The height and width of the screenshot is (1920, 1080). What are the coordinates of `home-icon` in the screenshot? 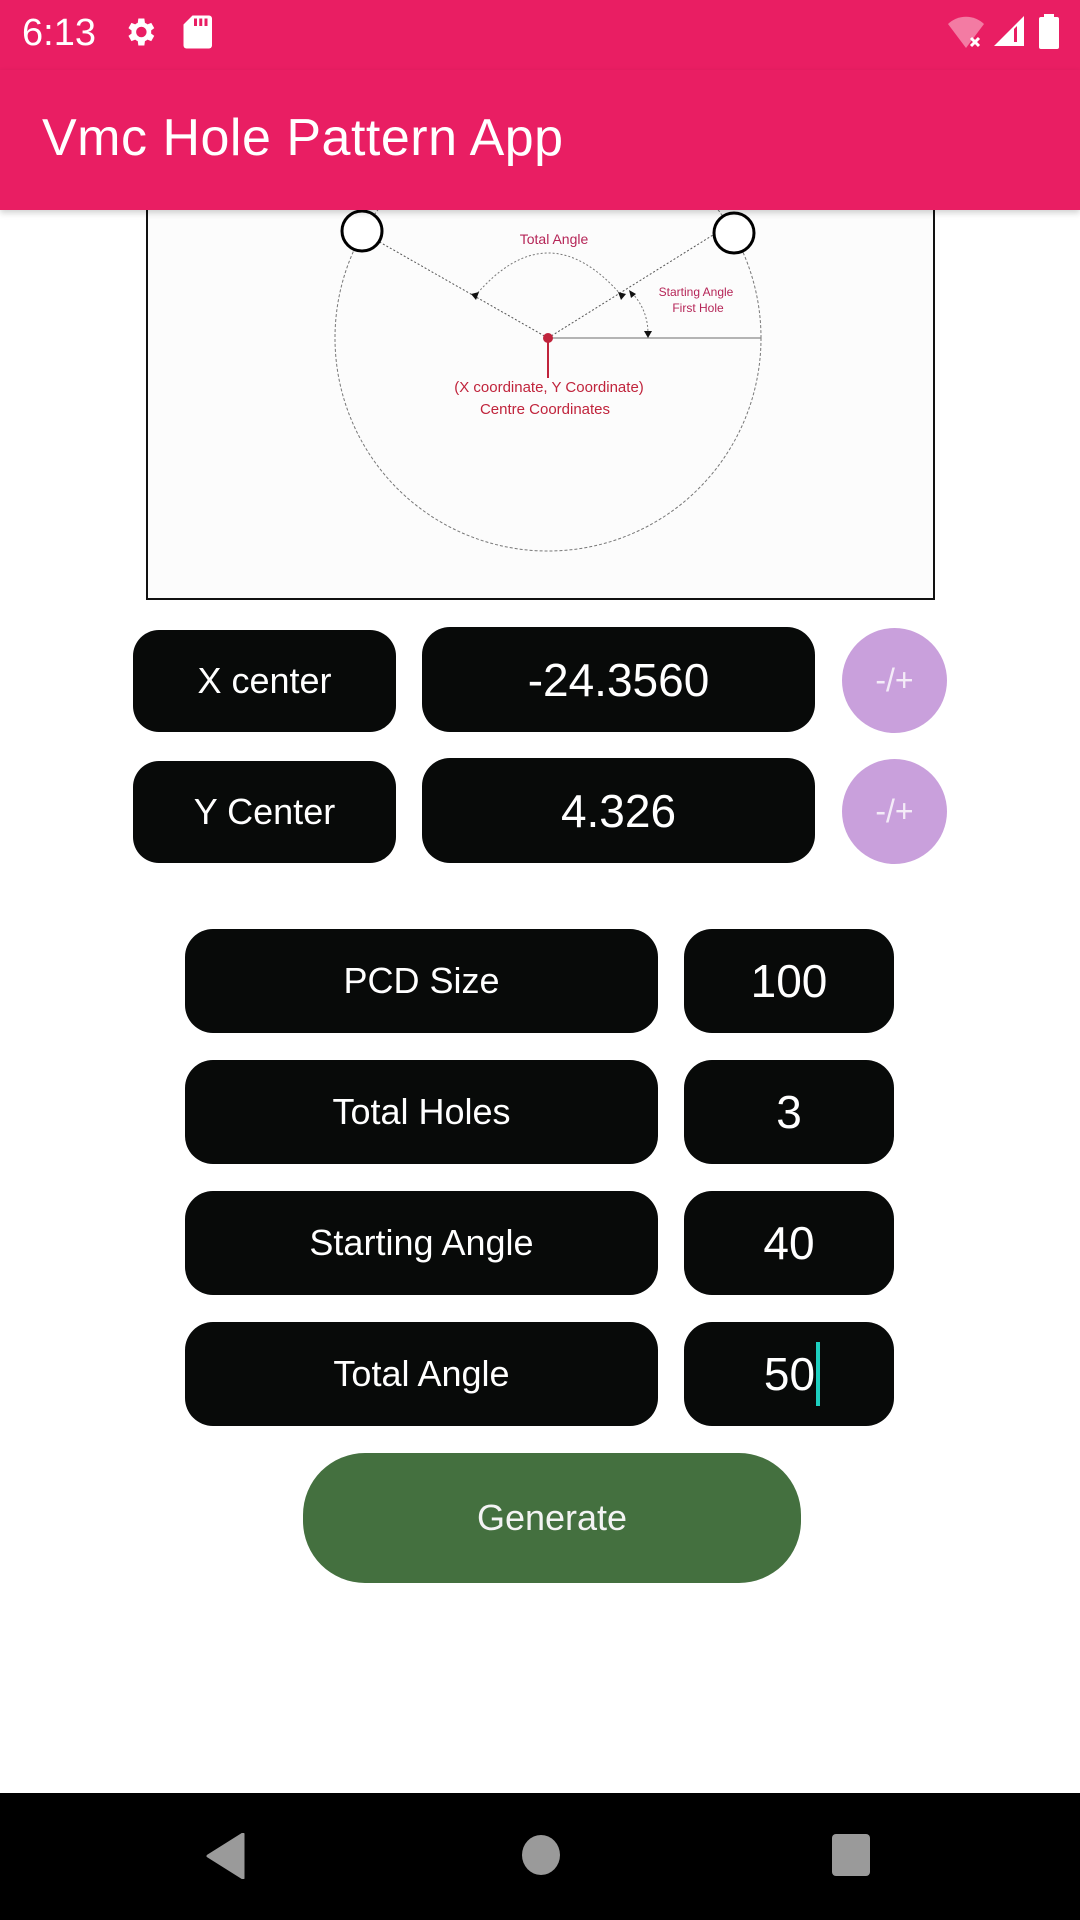 It's located at (541, 1857).